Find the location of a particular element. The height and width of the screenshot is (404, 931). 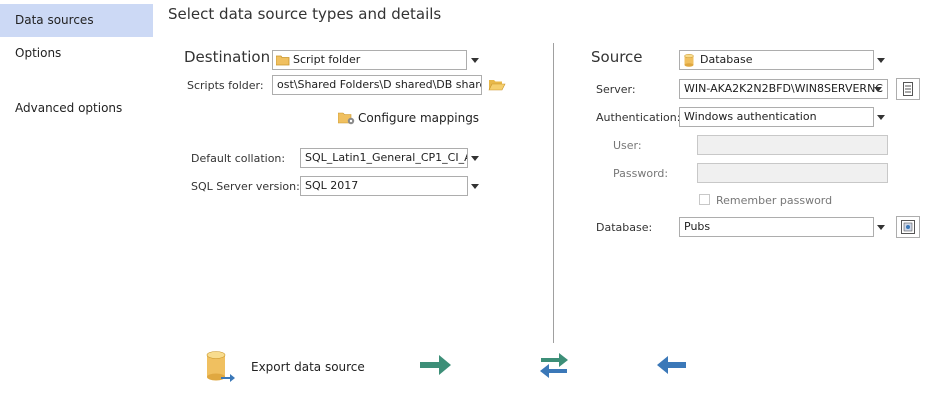

scripts-folder-input: ost\Shared Folders\D shared\DB shared is located at coordinates (377, 85).